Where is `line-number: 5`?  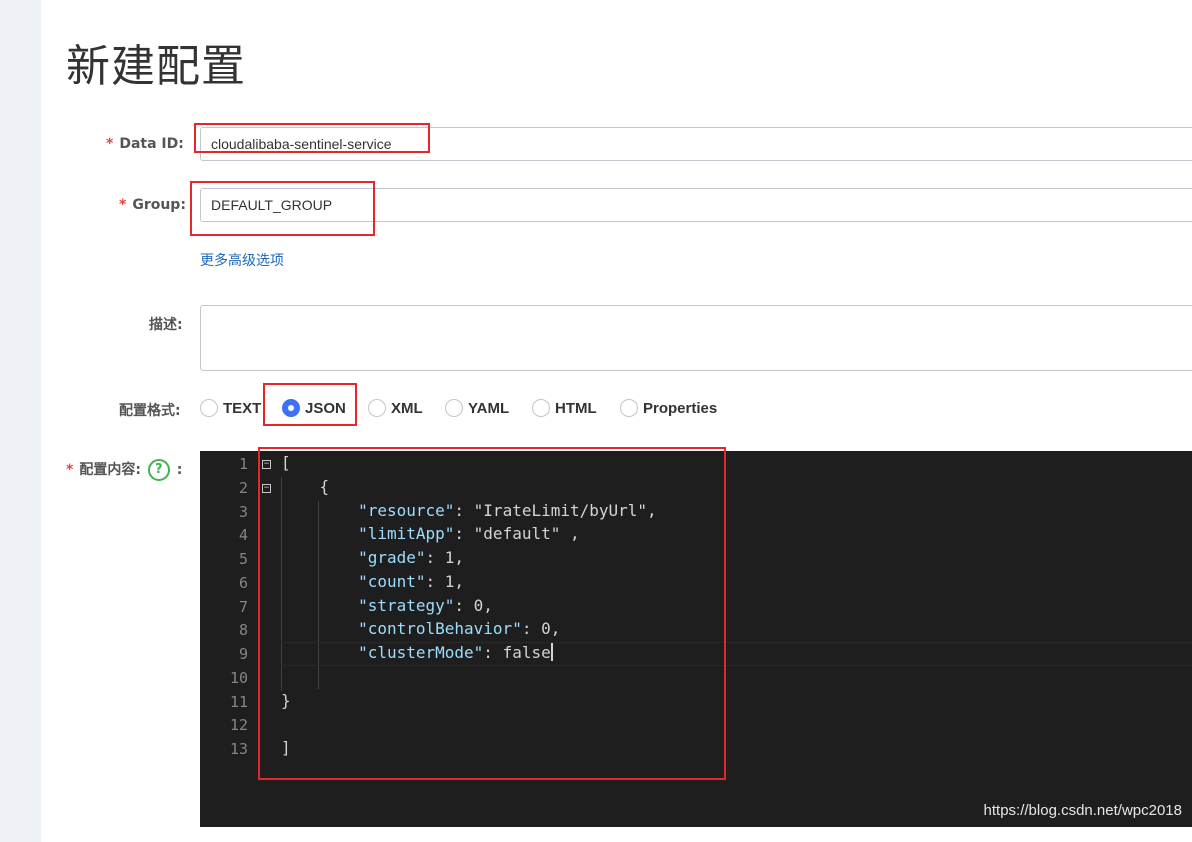
line-number: 5 is located at coordinates (243, 559).